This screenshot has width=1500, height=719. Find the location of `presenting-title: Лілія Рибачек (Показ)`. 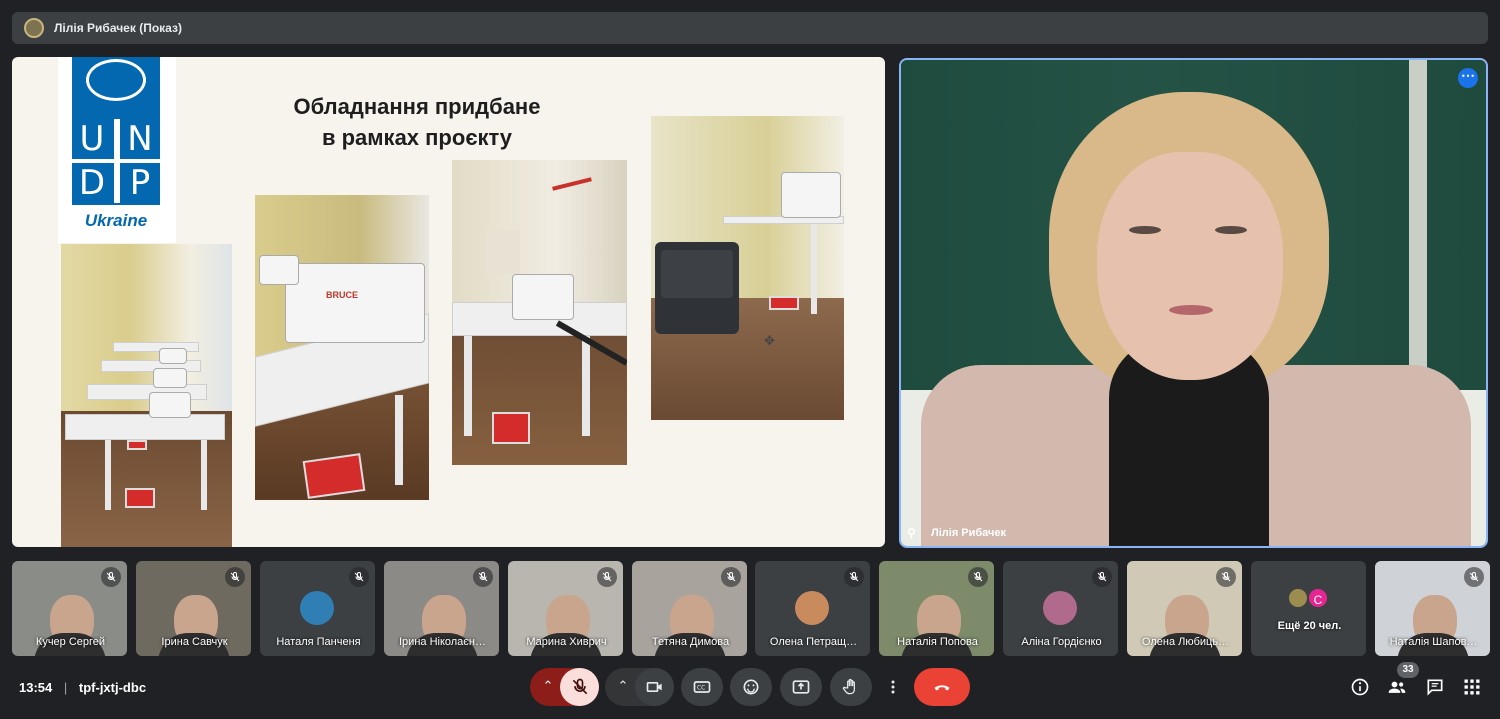

presenting-title: Лілія Рибачек (Показ) is located at coordinates (118, 28).